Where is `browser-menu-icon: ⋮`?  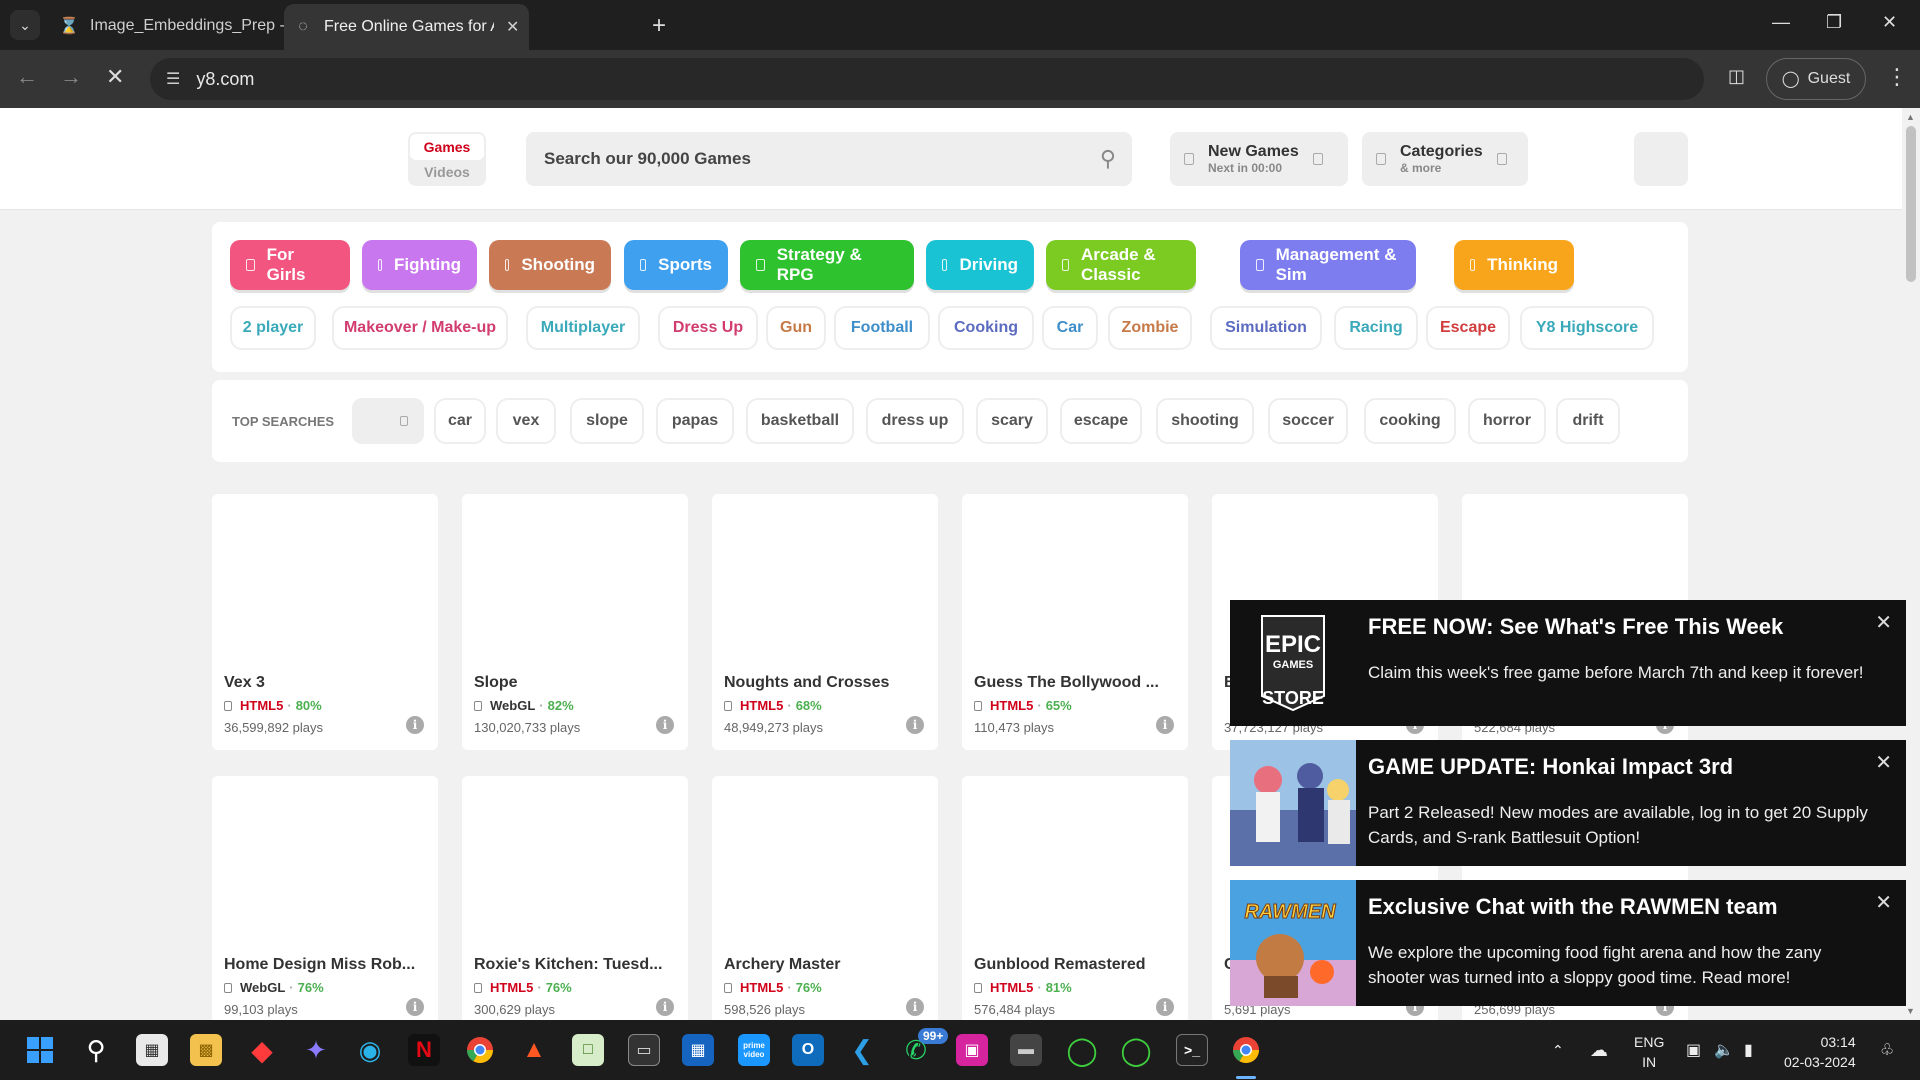 browser-menu-icon: ⋮ is located at coordinates (1897, 77).